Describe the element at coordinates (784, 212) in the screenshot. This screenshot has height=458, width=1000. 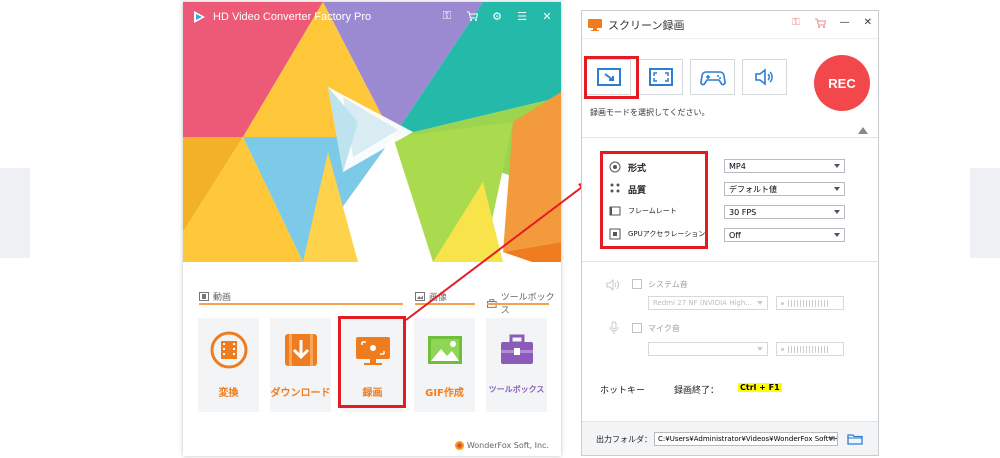
I see `framerate-select: 30 FPS` at that location.